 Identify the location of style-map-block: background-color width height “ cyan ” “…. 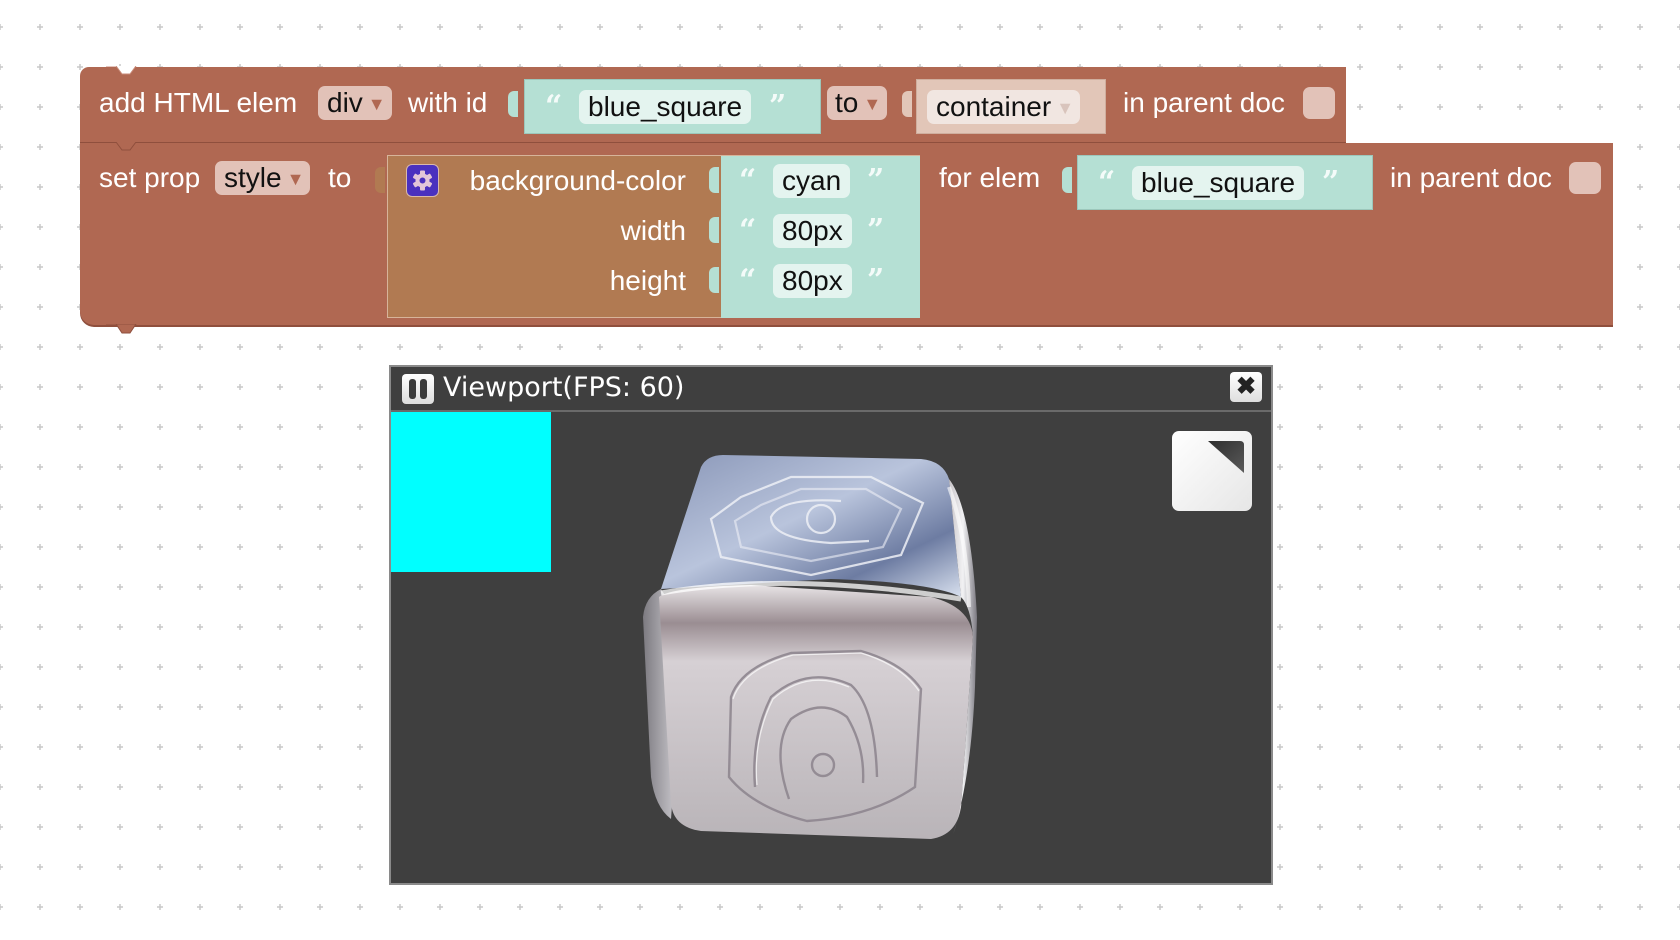
(653, 236).